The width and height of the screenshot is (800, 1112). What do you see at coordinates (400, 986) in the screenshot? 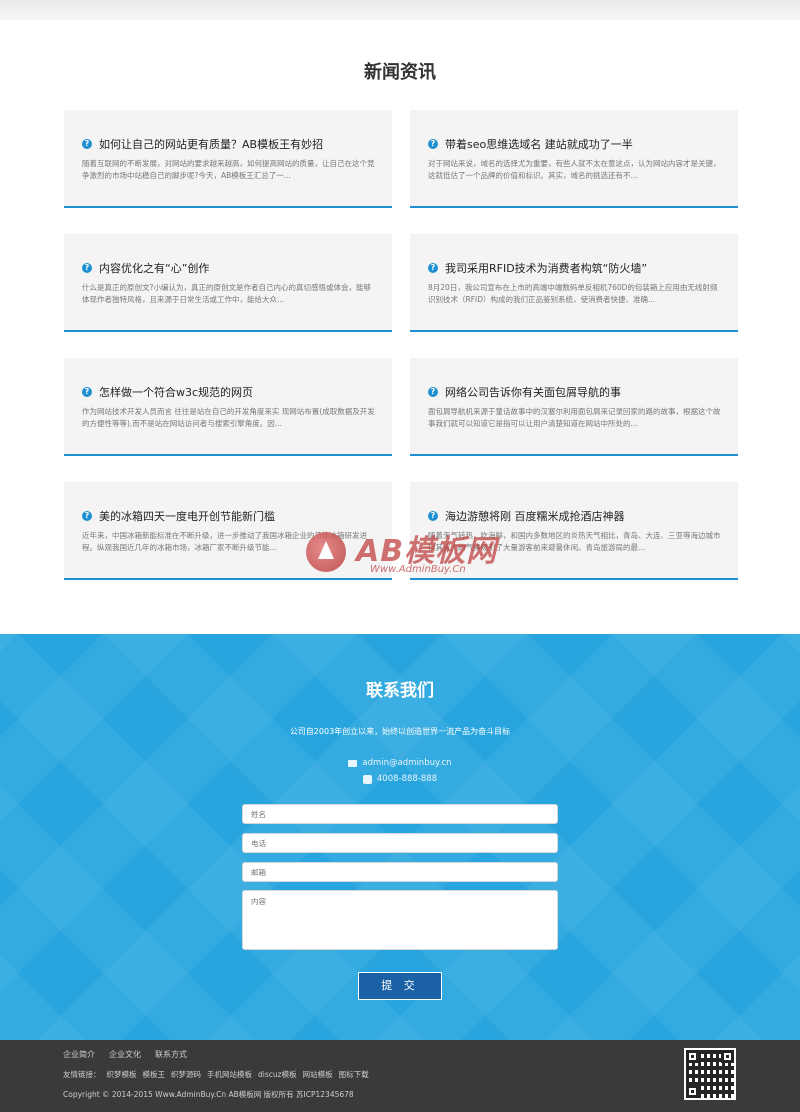
I see `submit-button: 提 交` at bounding box center [400, 986].